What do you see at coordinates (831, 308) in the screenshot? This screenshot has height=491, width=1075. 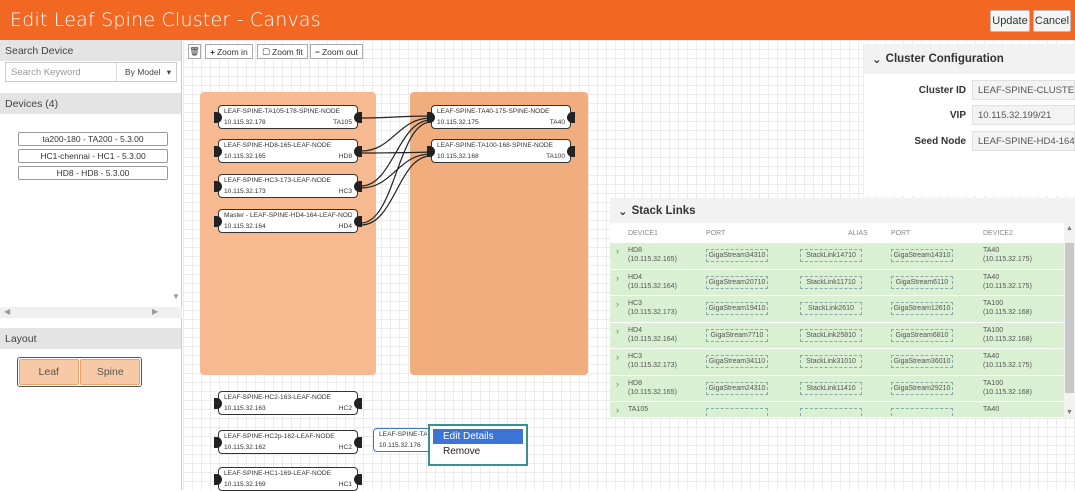 I see `alias-field: StackLink2610` at bounding box center [831, 308].